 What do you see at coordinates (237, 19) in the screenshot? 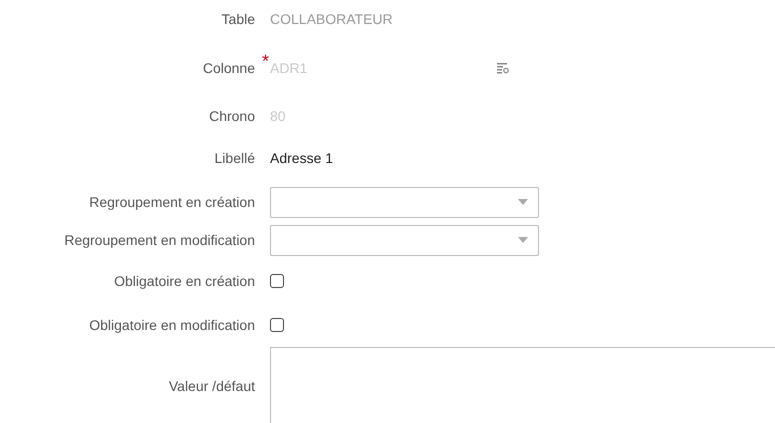
I see `field-label: Table` at bounding box center [237, 19].